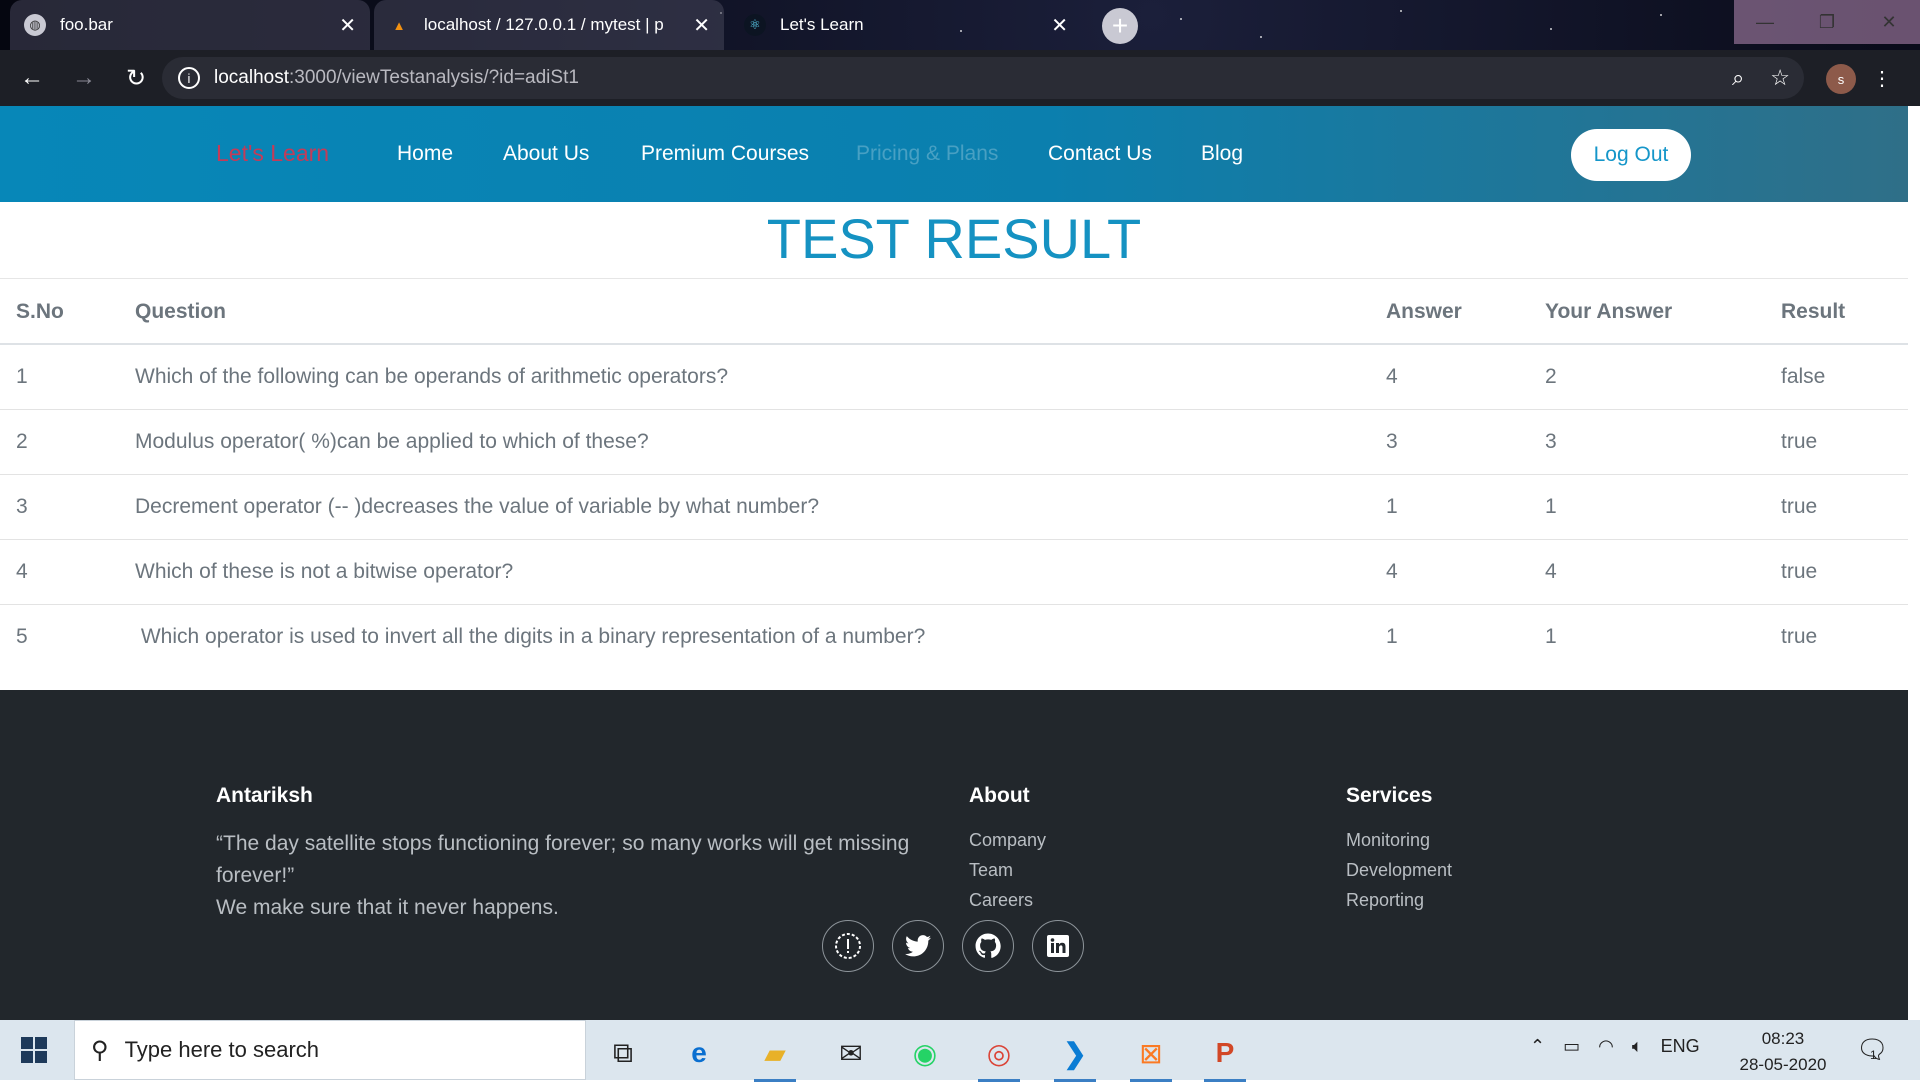 The height and width of the screenshot is (1082, 1920). What do you see at coordinates (1844, 377) in the screenshot?
I see `cell-result: false` at bounding box center [1844, 377].